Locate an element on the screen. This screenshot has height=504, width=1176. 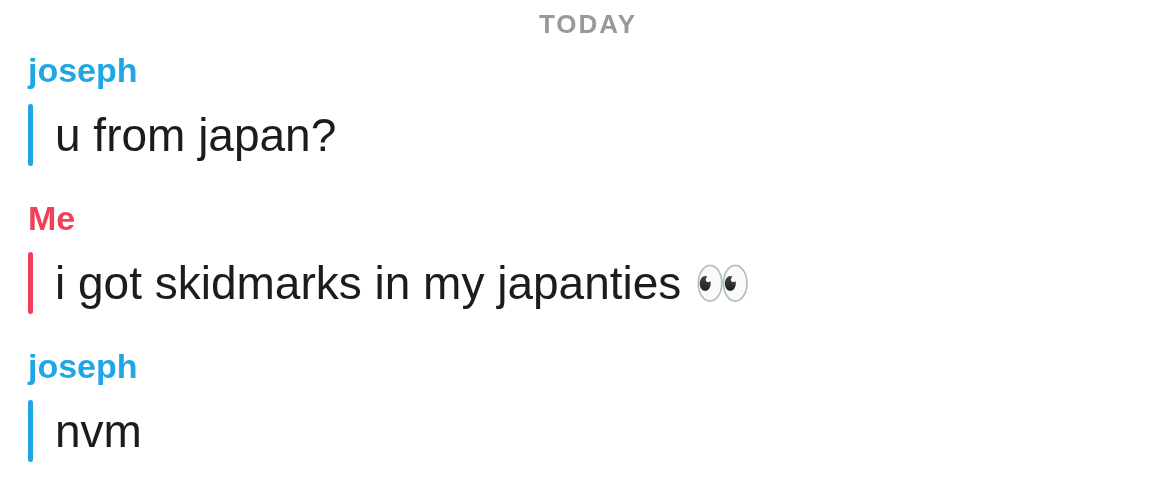
message-text: i got skidmarks in my japanties 👀 is located at coordinates (403, 283).